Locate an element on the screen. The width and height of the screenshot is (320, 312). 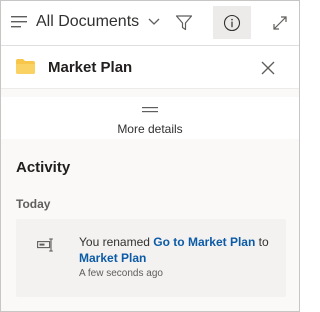
view-label: All Documents is located at coordinates (88, 21).